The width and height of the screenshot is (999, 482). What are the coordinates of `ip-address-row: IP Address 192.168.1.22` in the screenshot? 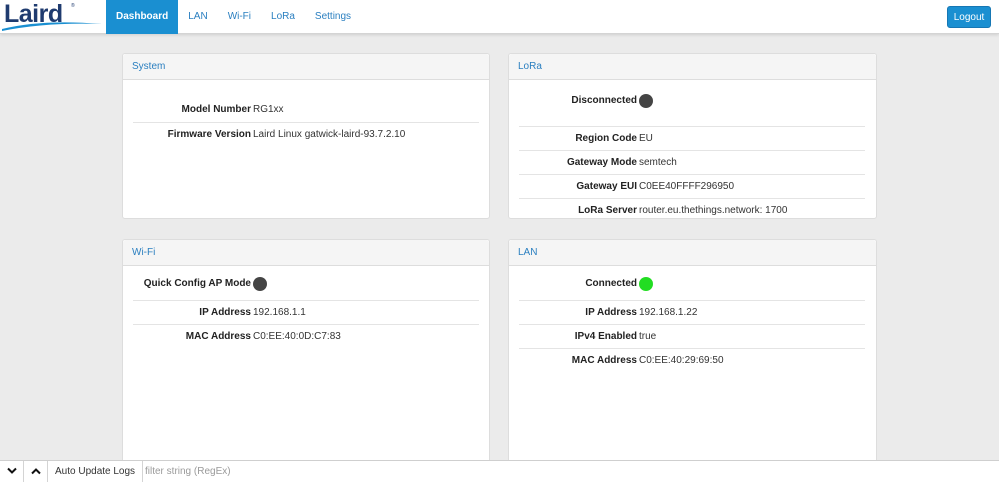 It's located at (692, 312).